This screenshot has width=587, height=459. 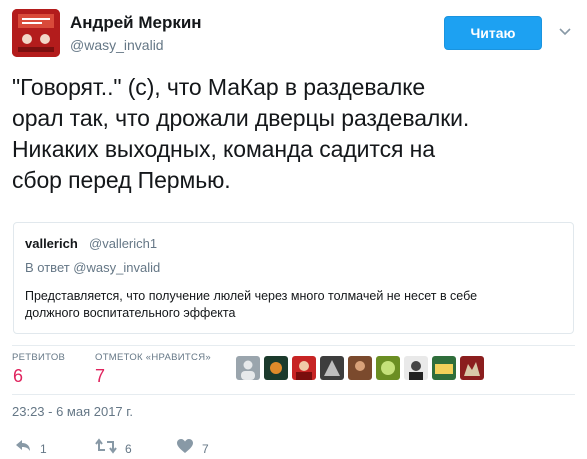 What do you see at coordinates (219, 87) in the screenshot?
I see `tweet-text-line: "Говорят.." (с), что МаКар в раздевалке` at bounding box center [219, 87].